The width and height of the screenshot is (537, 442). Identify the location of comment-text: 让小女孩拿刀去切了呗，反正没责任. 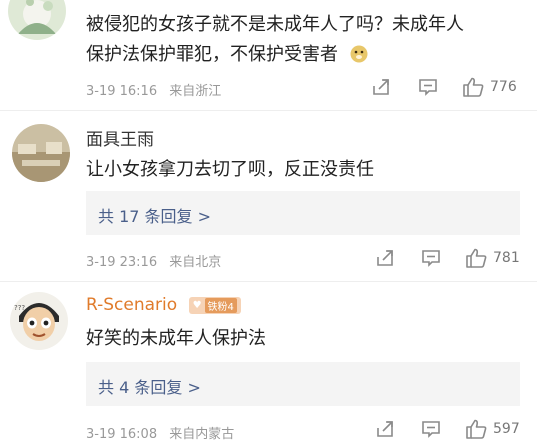
(230, 169).